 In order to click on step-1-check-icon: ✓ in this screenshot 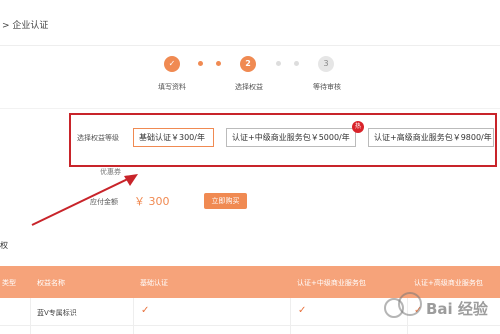, I will do `click(172, 64)`.